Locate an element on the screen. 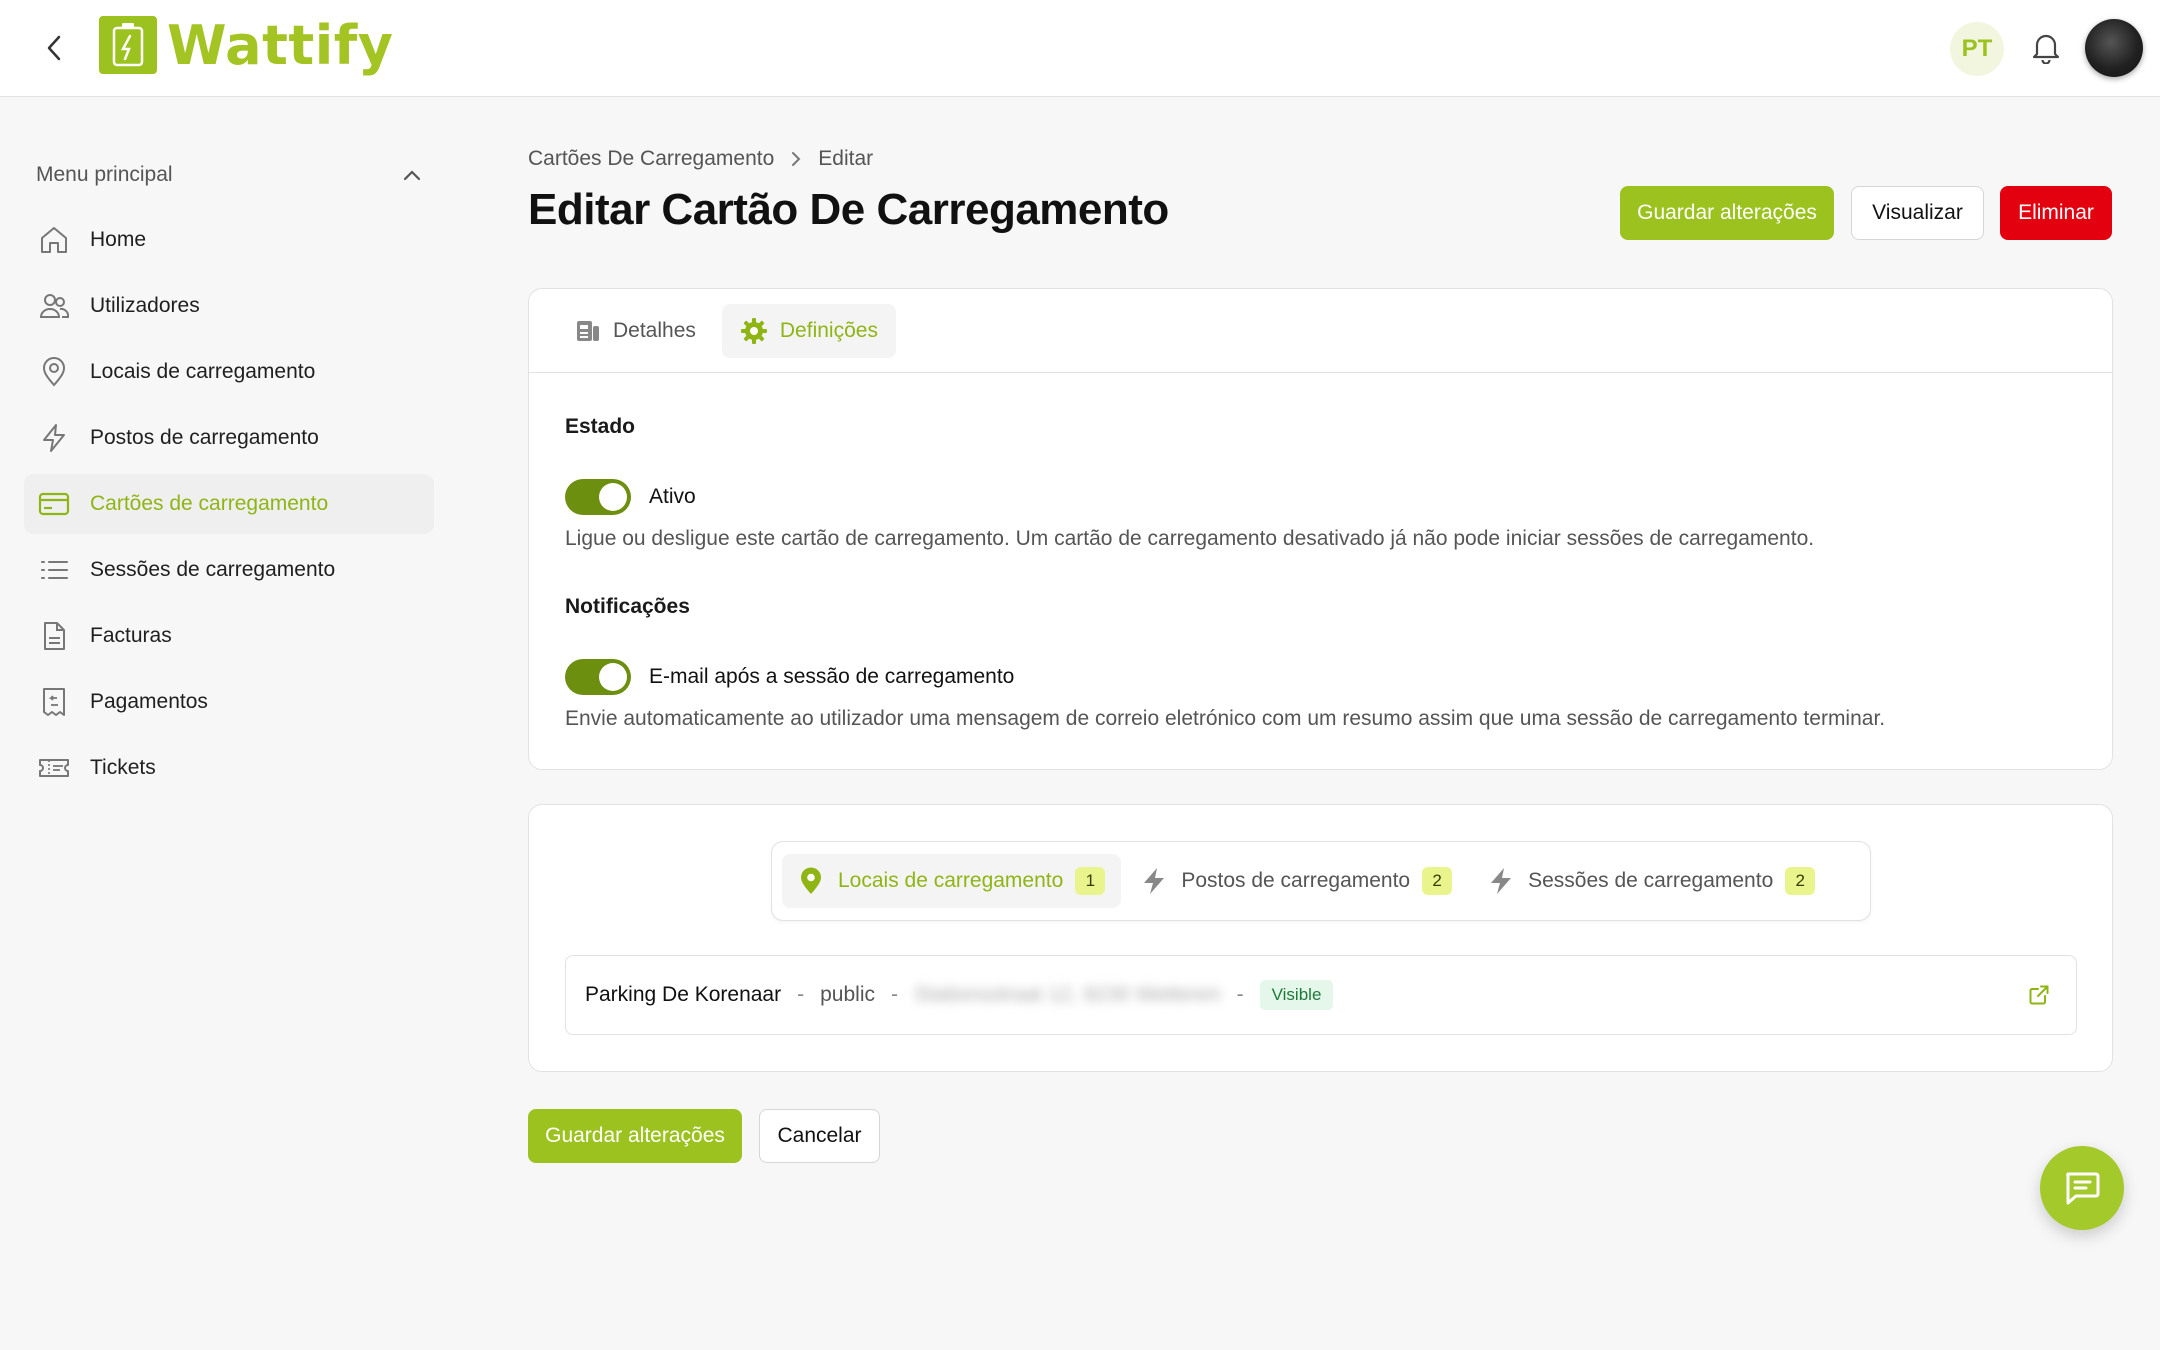 The height and width of the screenshot is (1350, 2160). tab-label: Definições is located at coordinates (828, 330).